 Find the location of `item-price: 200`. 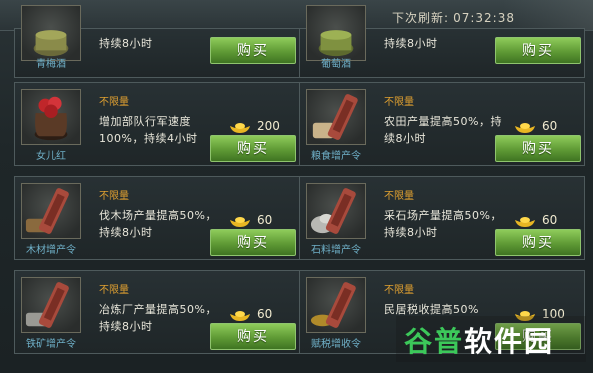

item-price: 200 is located at coordinates (268, 126).